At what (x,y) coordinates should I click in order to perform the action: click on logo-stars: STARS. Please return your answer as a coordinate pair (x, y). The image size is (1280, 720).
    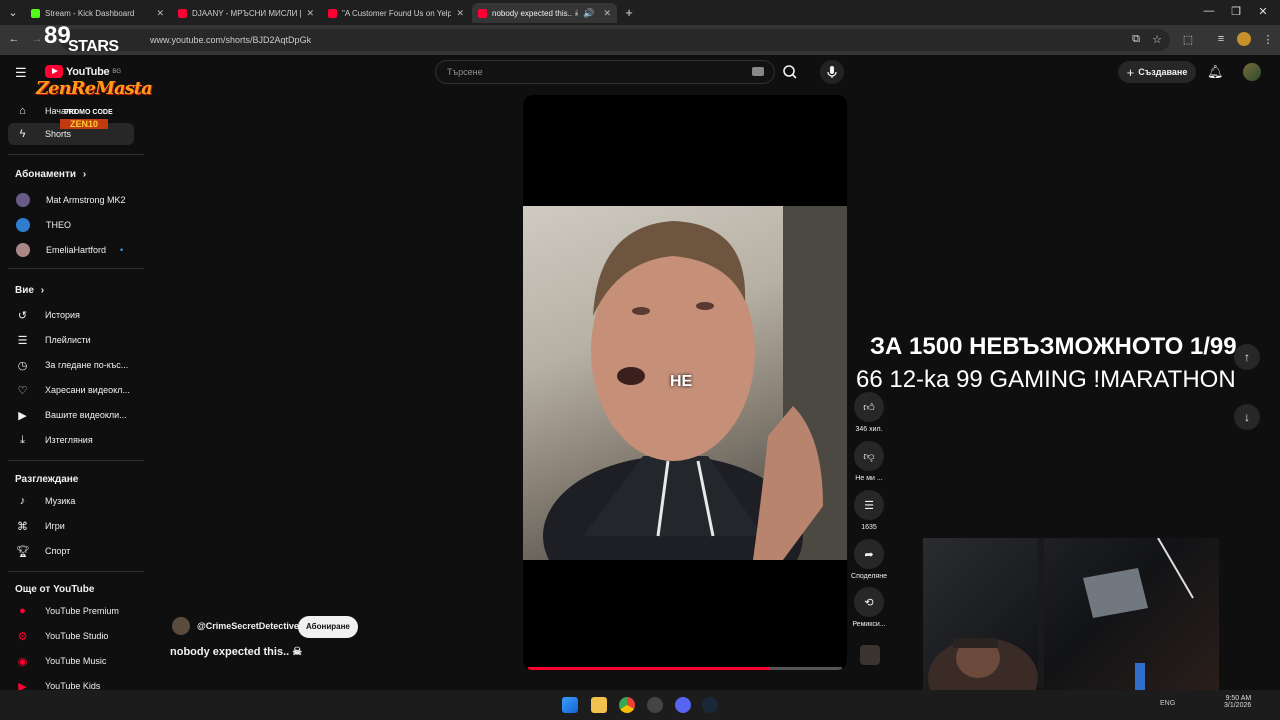
    Looking at the image, I should click on (93, 46).